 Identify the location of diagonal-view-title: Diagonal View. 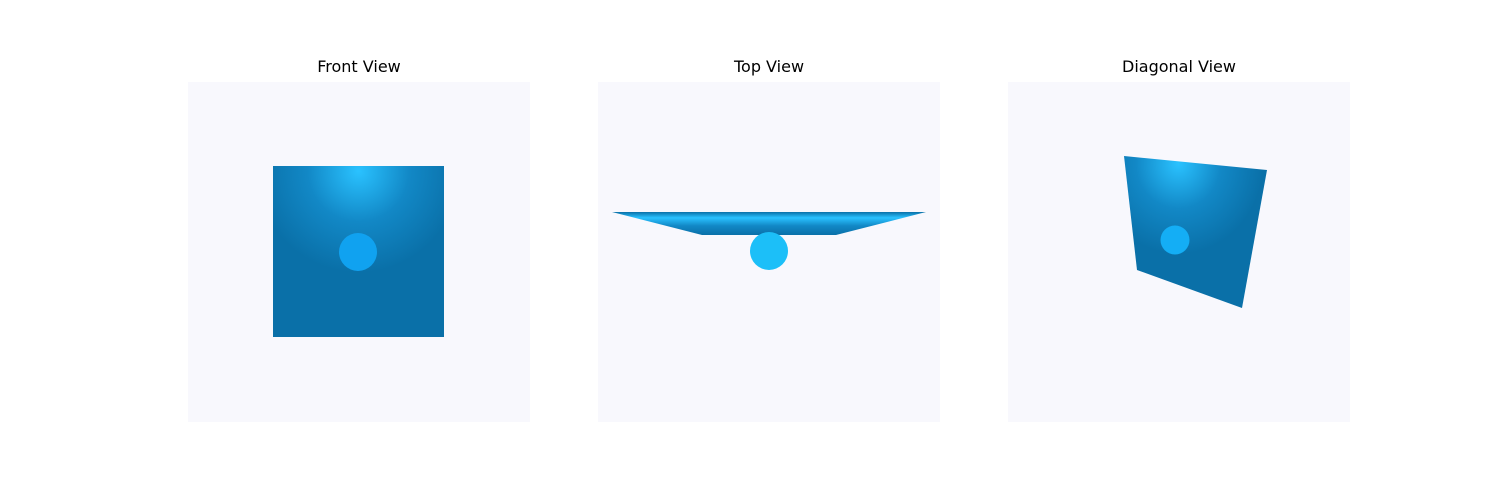
(1179, 66).